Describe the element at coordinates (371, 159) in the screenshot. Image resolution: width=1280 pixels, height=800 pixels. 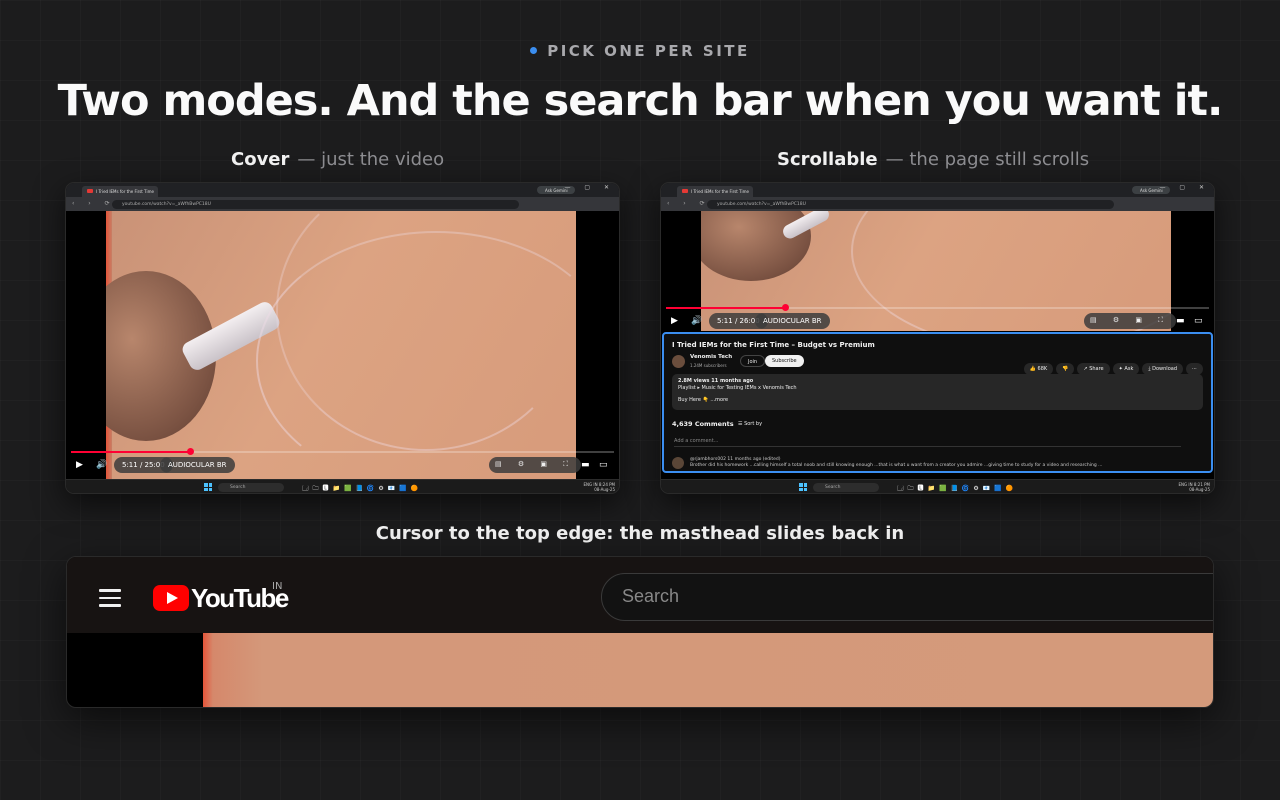
I see `mode-desc-cover: — just the video` at that location.